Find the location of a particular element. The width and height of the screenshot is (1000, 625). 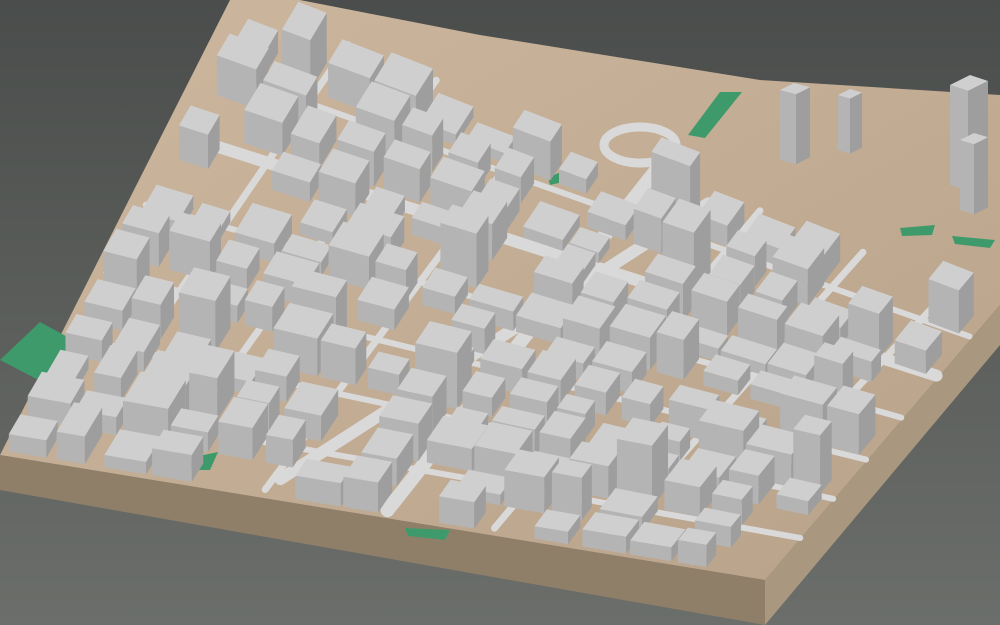

tower-mid is located at coordinates (974, 174).